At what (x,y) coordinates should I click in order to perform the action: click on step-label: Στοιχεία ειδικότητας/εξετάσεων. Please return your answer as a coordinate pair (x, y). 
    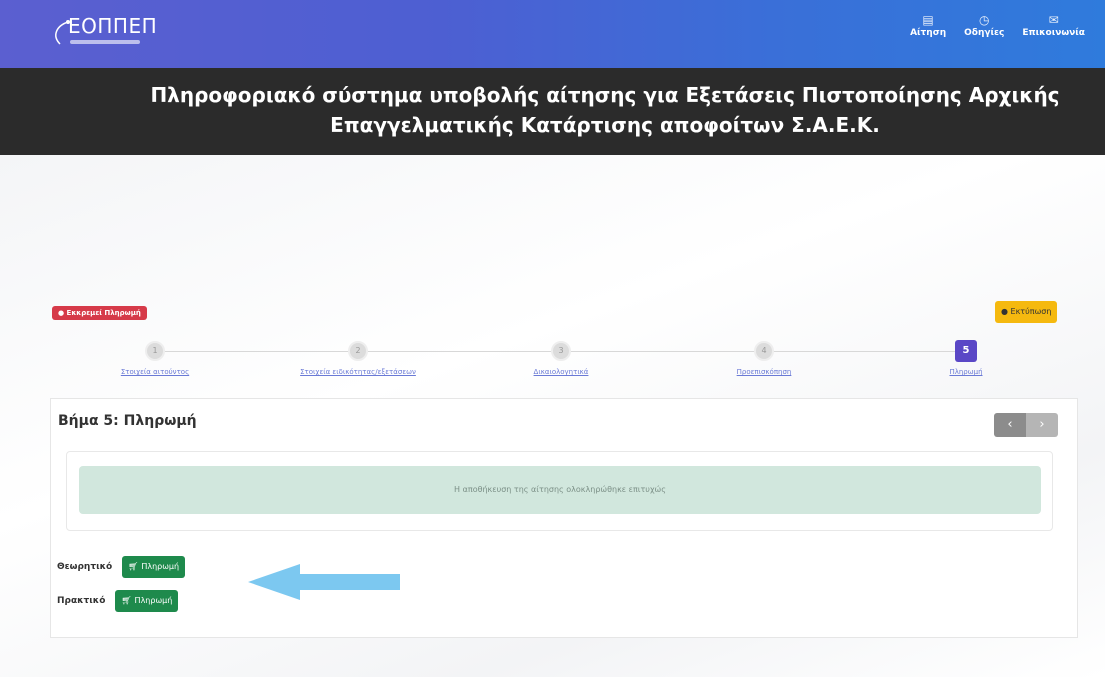
    Looking at the image, I should click on (358, 372).